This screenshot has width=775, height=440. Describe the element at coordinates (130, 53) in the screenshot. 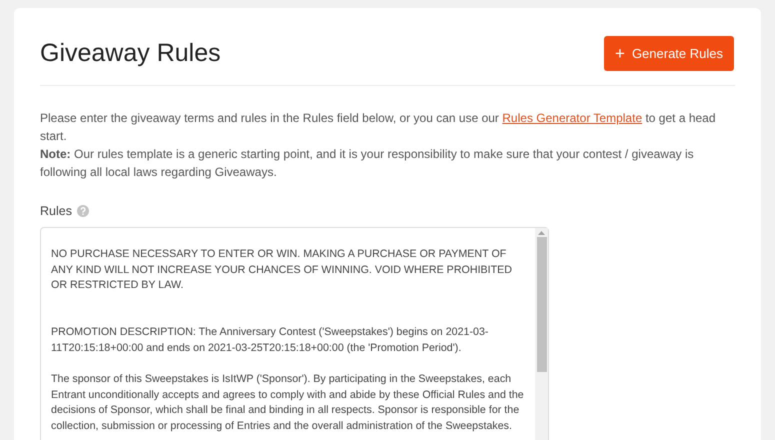

I see `page-title: Giveaway Rules` at that location.